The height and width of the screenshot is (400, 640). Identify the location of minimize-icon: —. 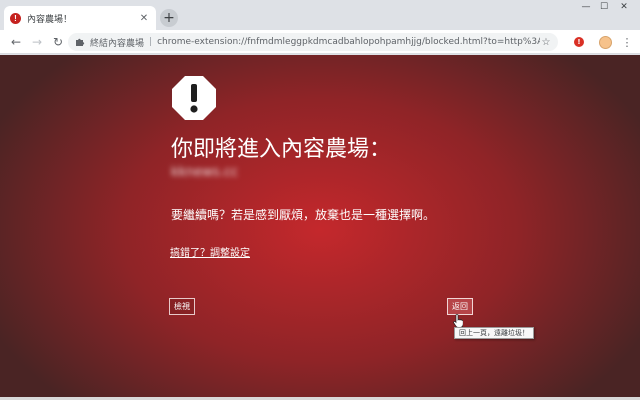
(586, 7).